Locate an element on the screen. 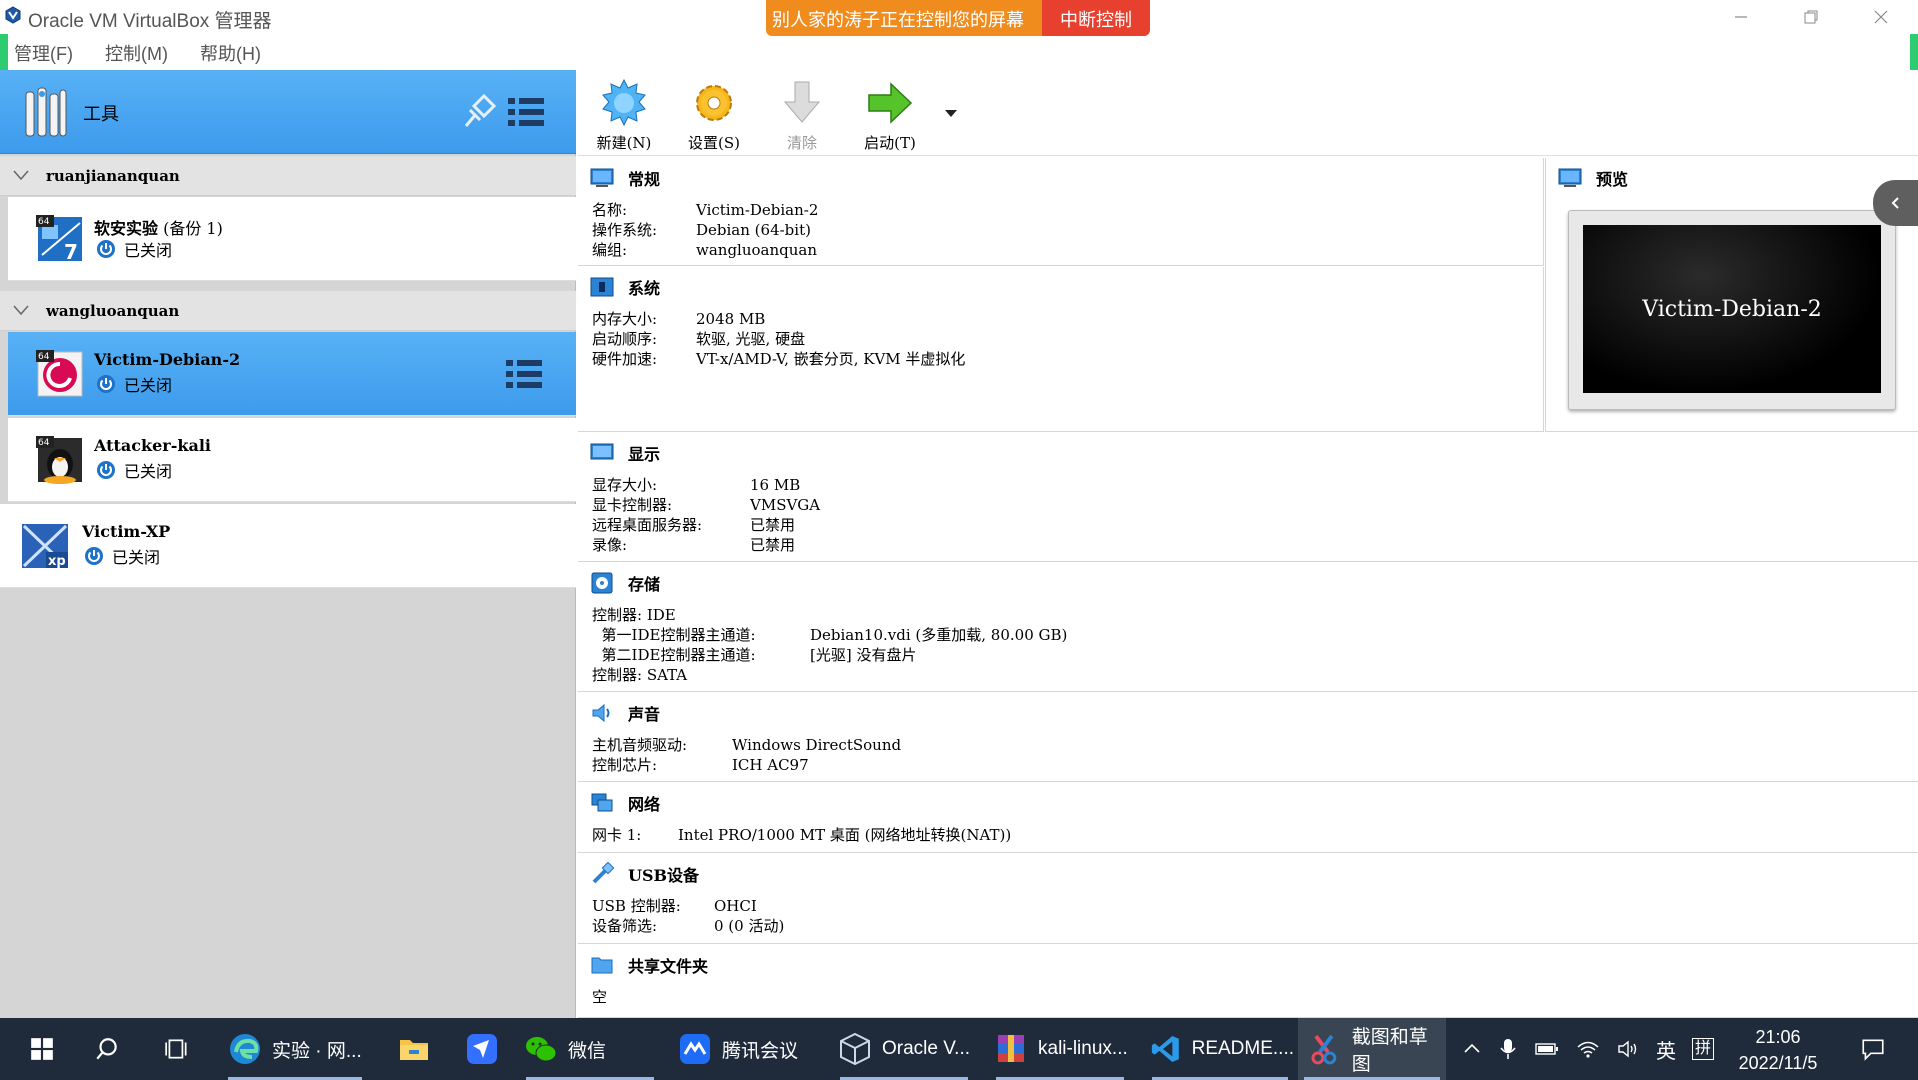  windows-logo-icon is located at coordinates (42, 1049).